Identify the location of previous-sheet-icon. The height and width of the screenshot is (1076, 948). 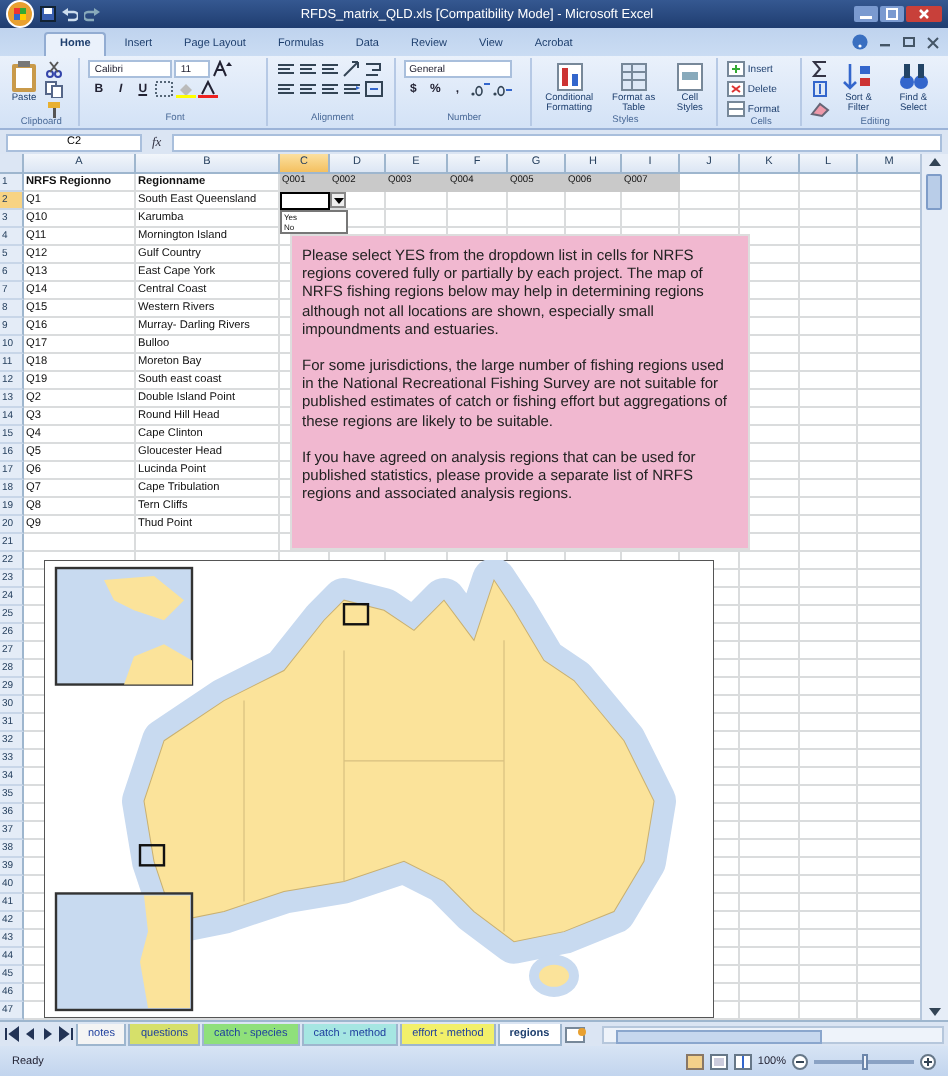
(30, 1034).